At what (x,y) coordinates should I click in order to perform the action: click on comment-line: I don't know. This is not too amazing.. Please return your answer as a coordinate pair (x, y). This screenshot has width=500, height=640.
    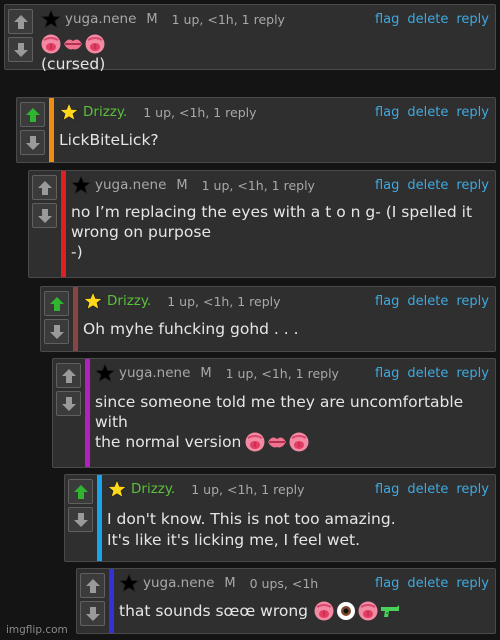
    Looking at the image, I should click on (251, 519).